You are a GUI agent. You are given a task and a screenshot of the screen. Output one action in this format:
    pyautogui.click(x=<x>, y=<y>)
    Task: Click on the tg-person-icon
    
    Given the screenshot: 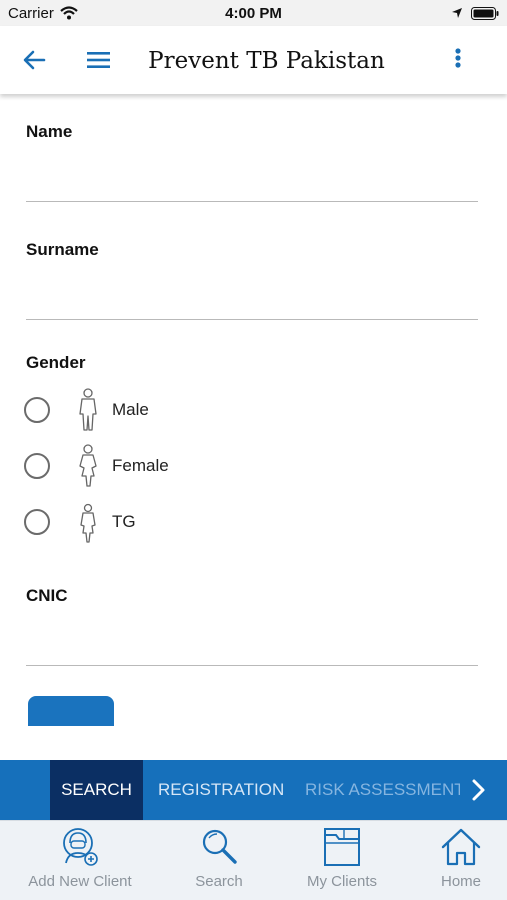 What is the action you would take?
    pyautogui.click(x=88, y=523)
    